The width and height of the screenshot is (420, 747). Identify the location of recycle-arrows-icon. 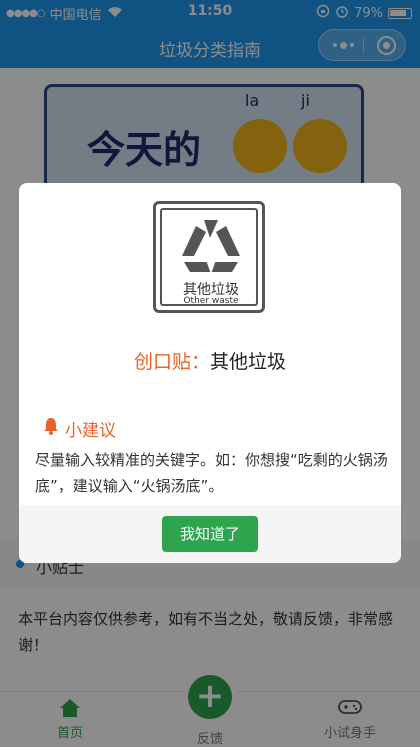
(211, 247).